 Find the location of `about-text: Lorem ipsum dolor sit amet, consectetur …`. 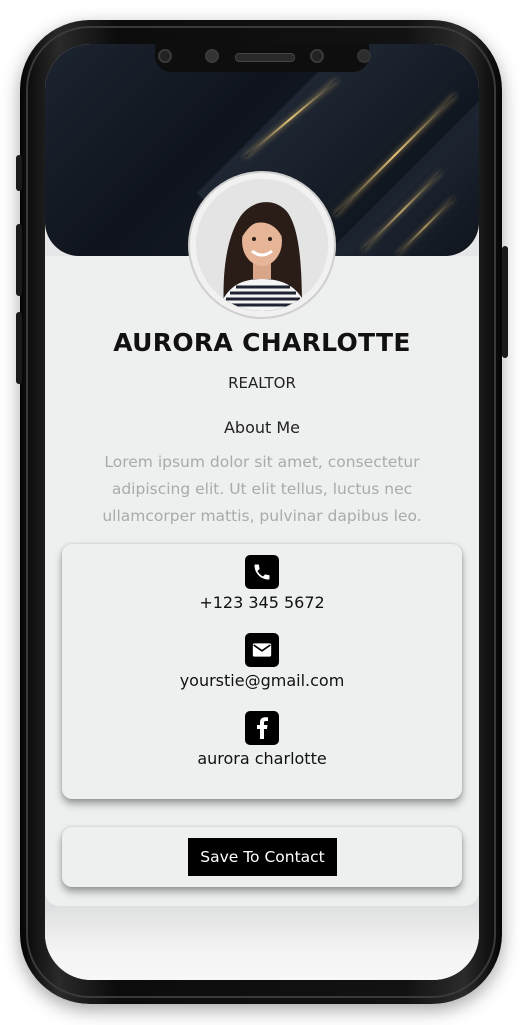

about-text: Lorem ipsum dolor sit amet, consectetur … is located at coordinates (262, 489).